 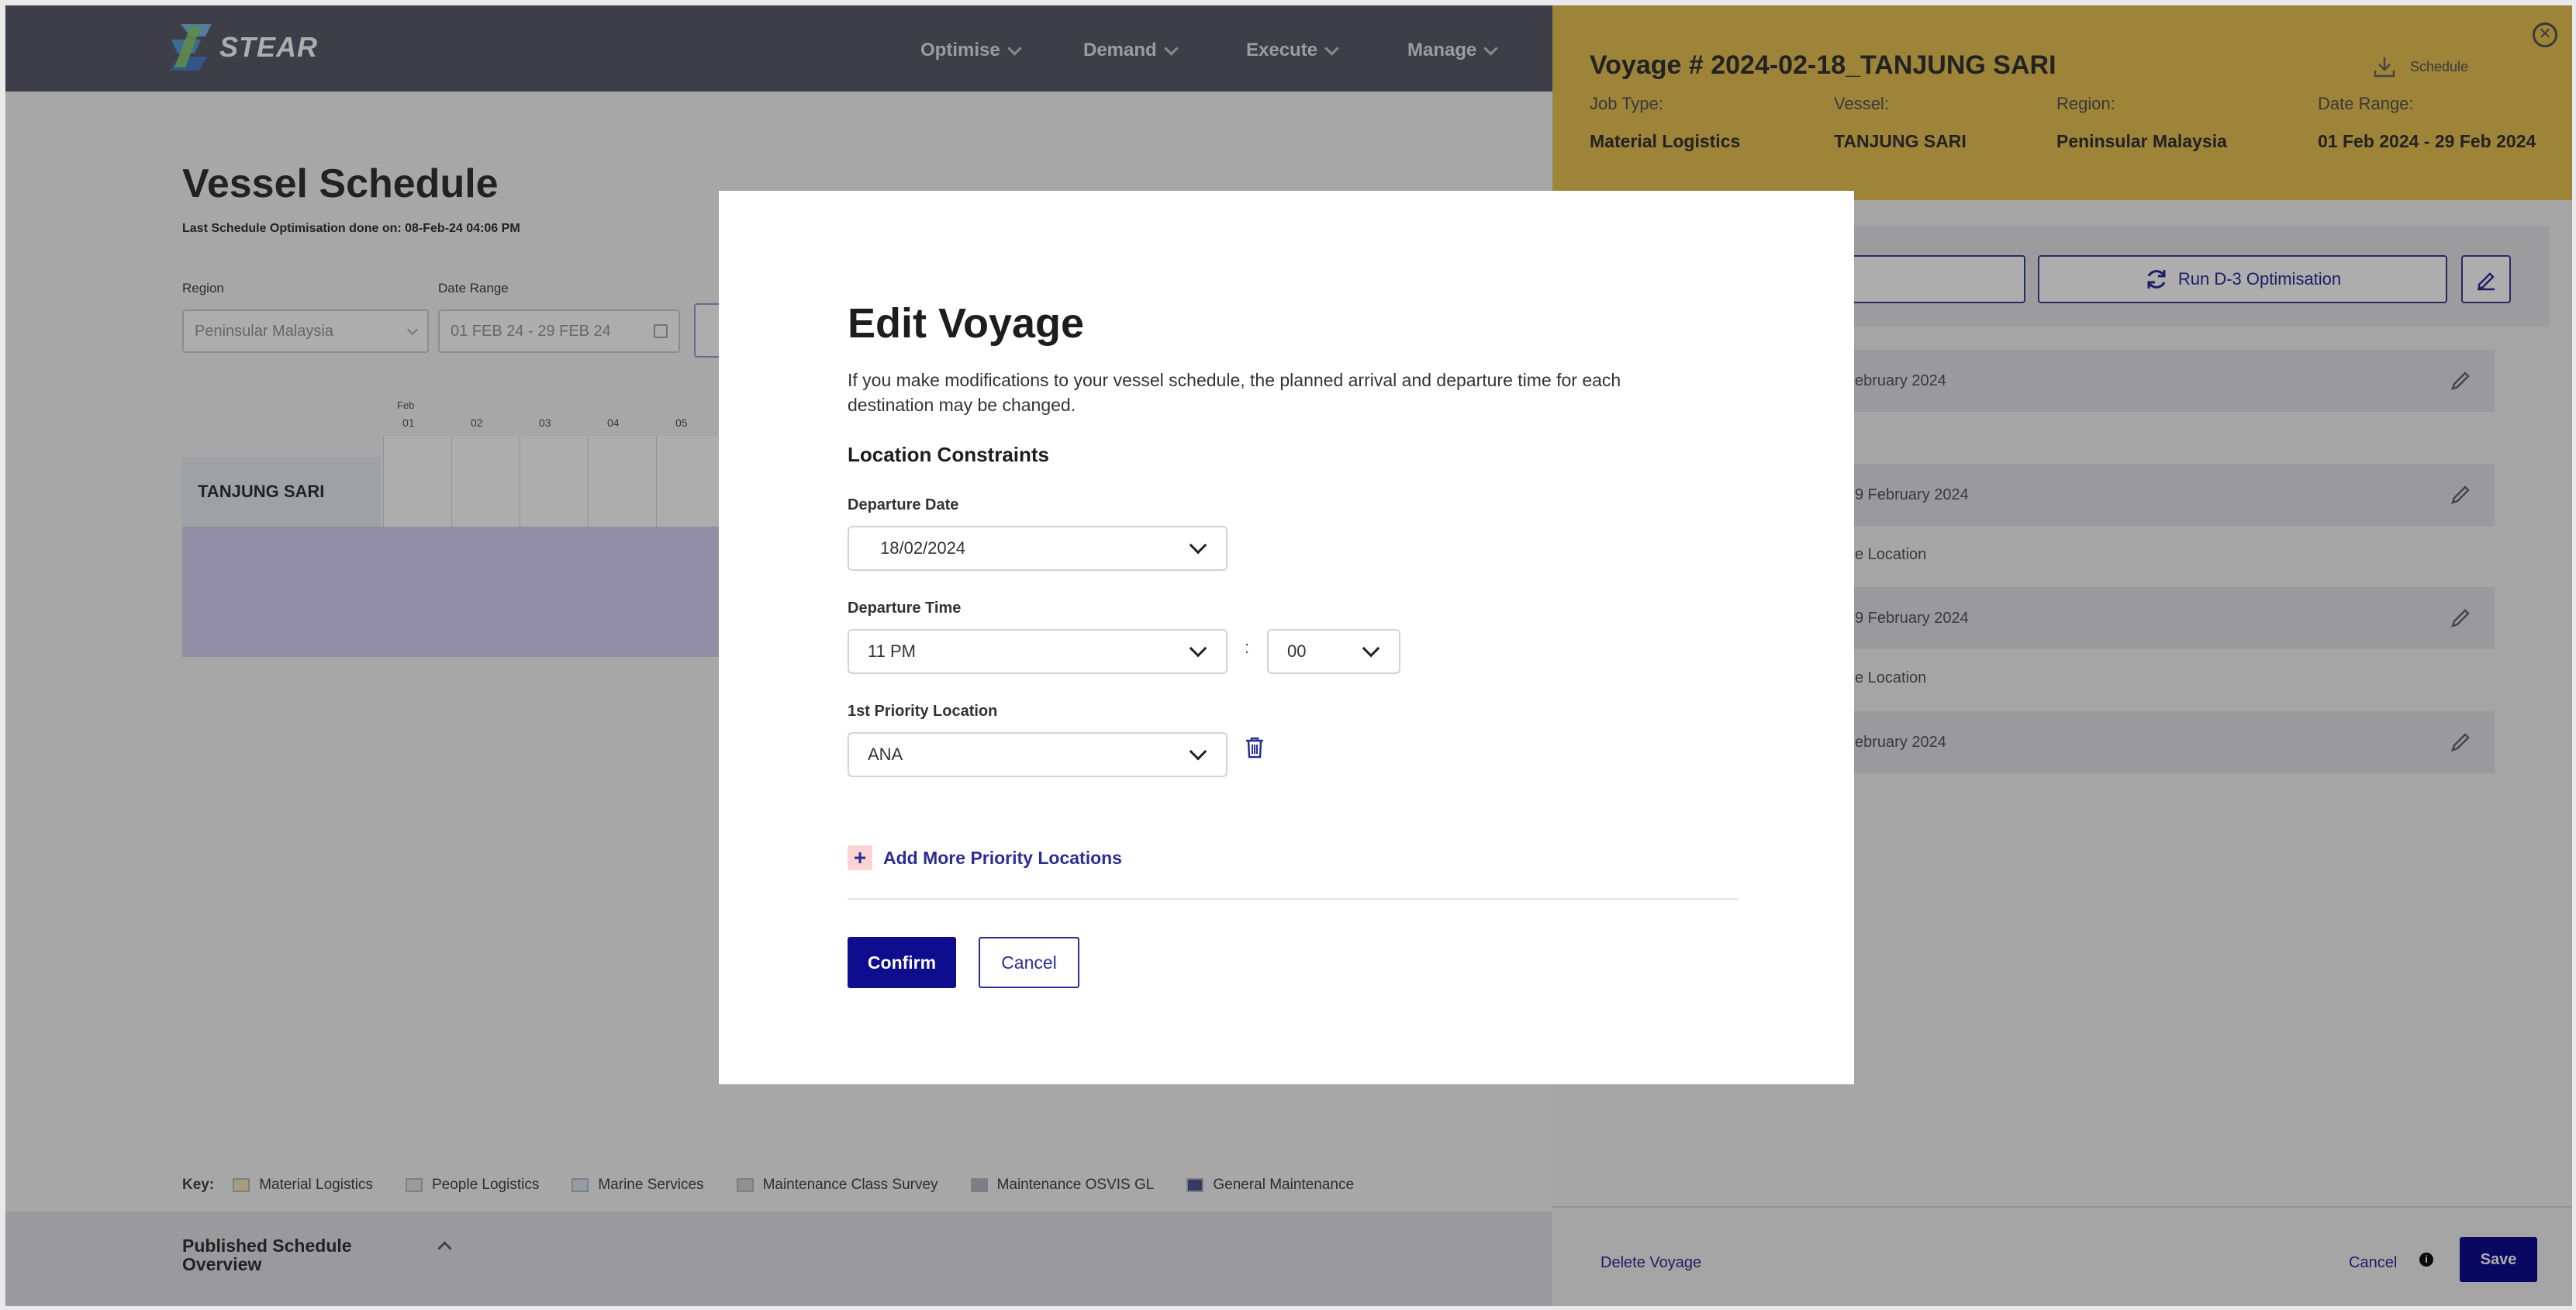 I want to click on priority-location-label: 1st Priority Location, so click(x=923, y=711).